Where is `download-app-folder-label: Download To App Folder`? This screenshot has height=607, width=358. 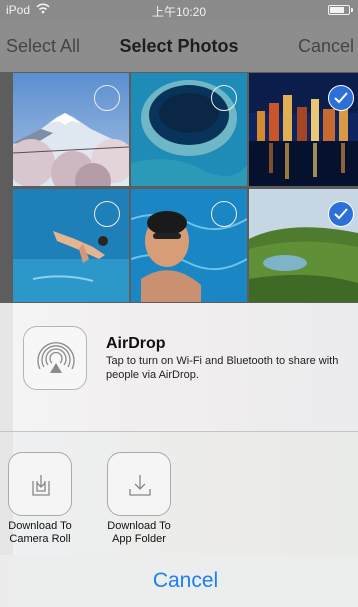
download-app-folder-label: Download To App Folder is located at coordinates (139, 532).